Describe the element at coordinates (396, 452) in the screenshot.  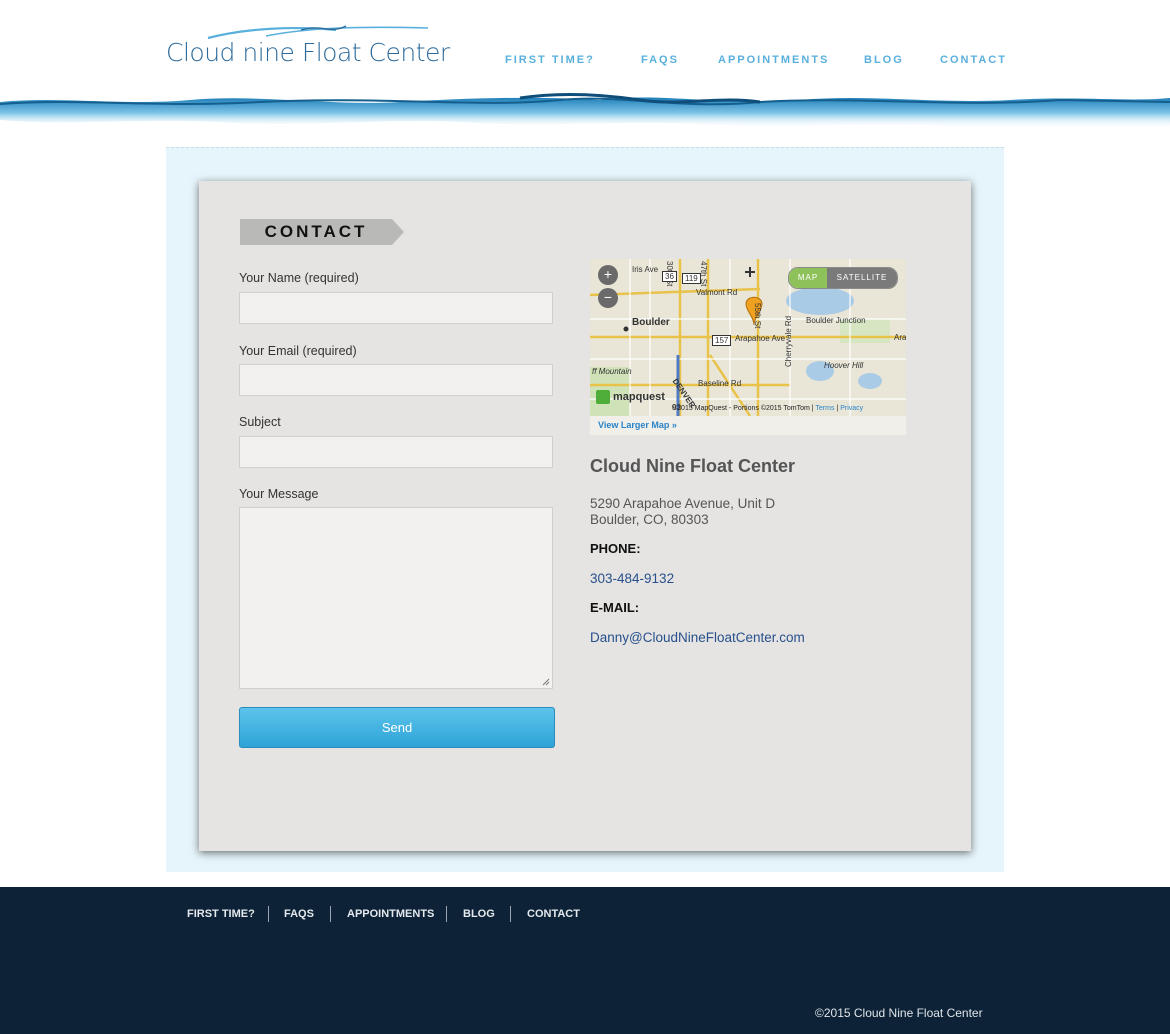
I see `subject-field` at that location.